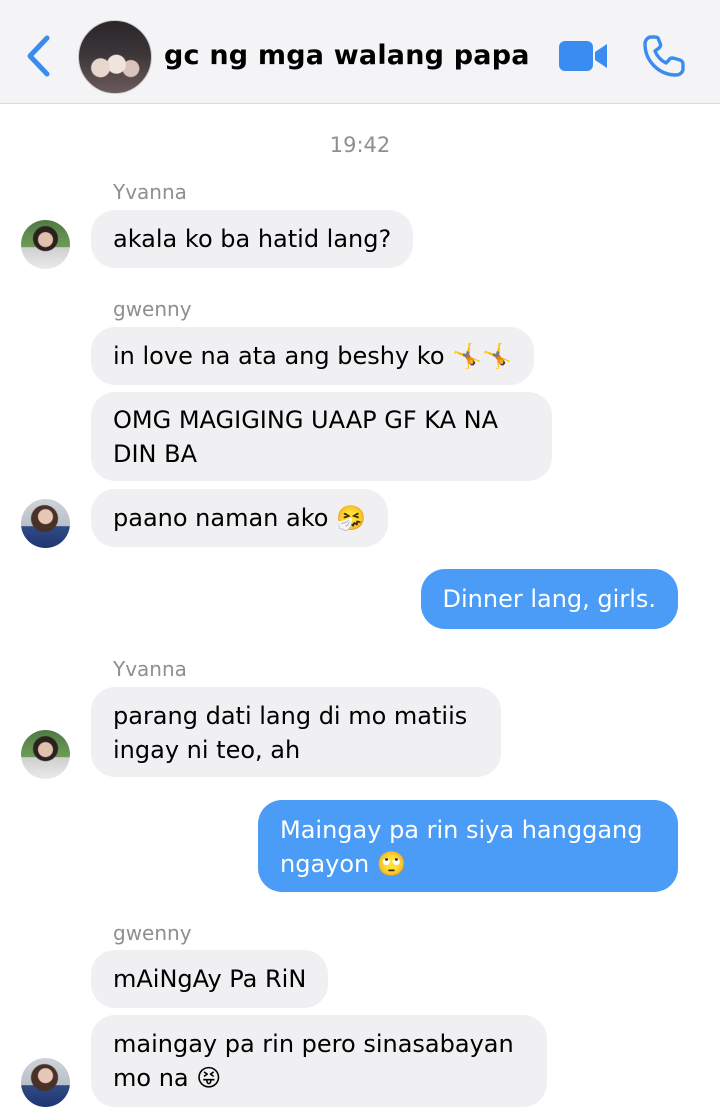  What do you see at coordinates (321, 436) in the screenshot?
I see `message-bubble: OMG MAGIGING UAAP GF KA NA DIN BA` at bounding box center [321, 436].